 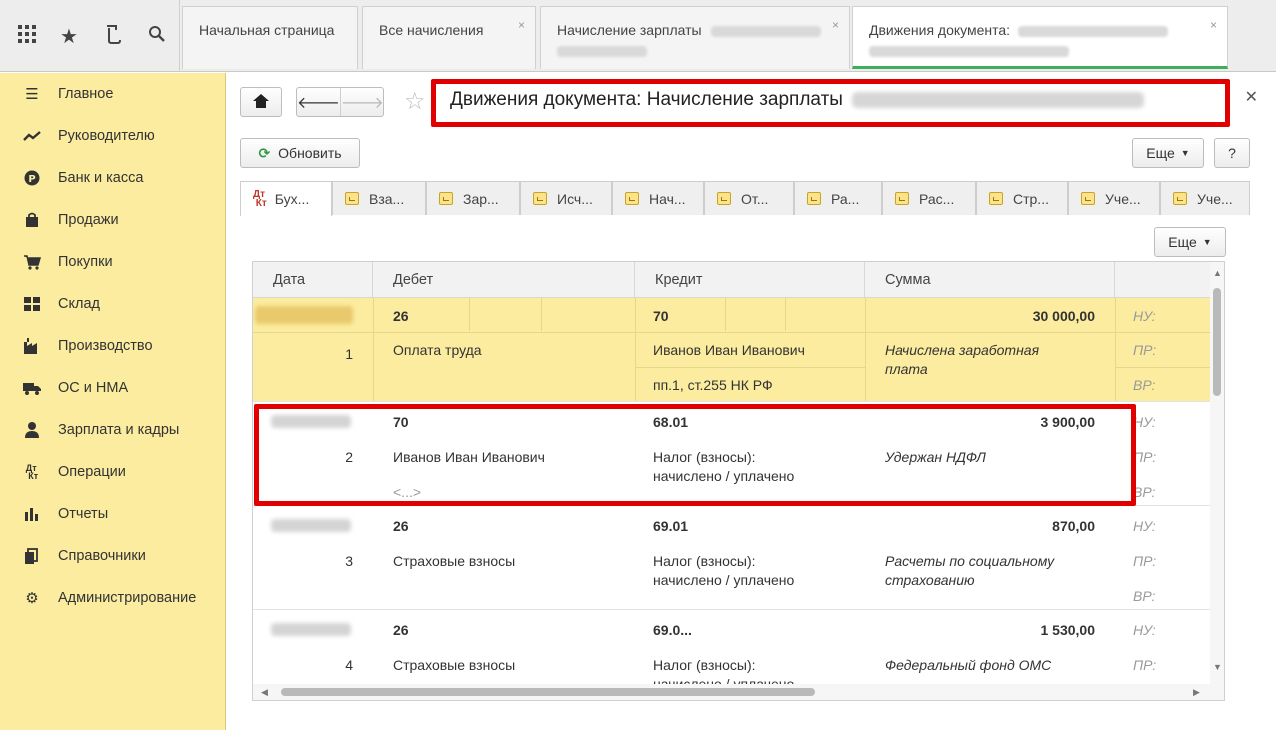 I want to click on sidebar-item-purchases: Покупки, so click(x=122, y=262).